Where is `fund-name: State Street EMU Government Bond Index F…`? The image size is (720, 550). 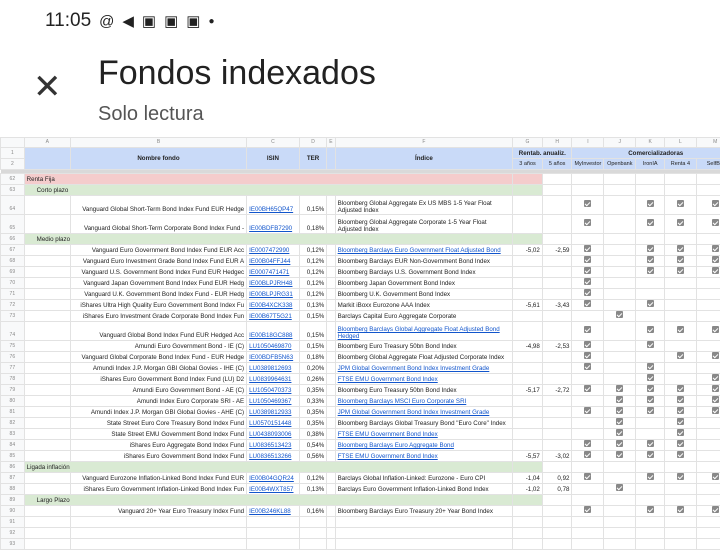 fund-name: State Street EMU Government Bond Index F… is located at coordinates (158, 434).